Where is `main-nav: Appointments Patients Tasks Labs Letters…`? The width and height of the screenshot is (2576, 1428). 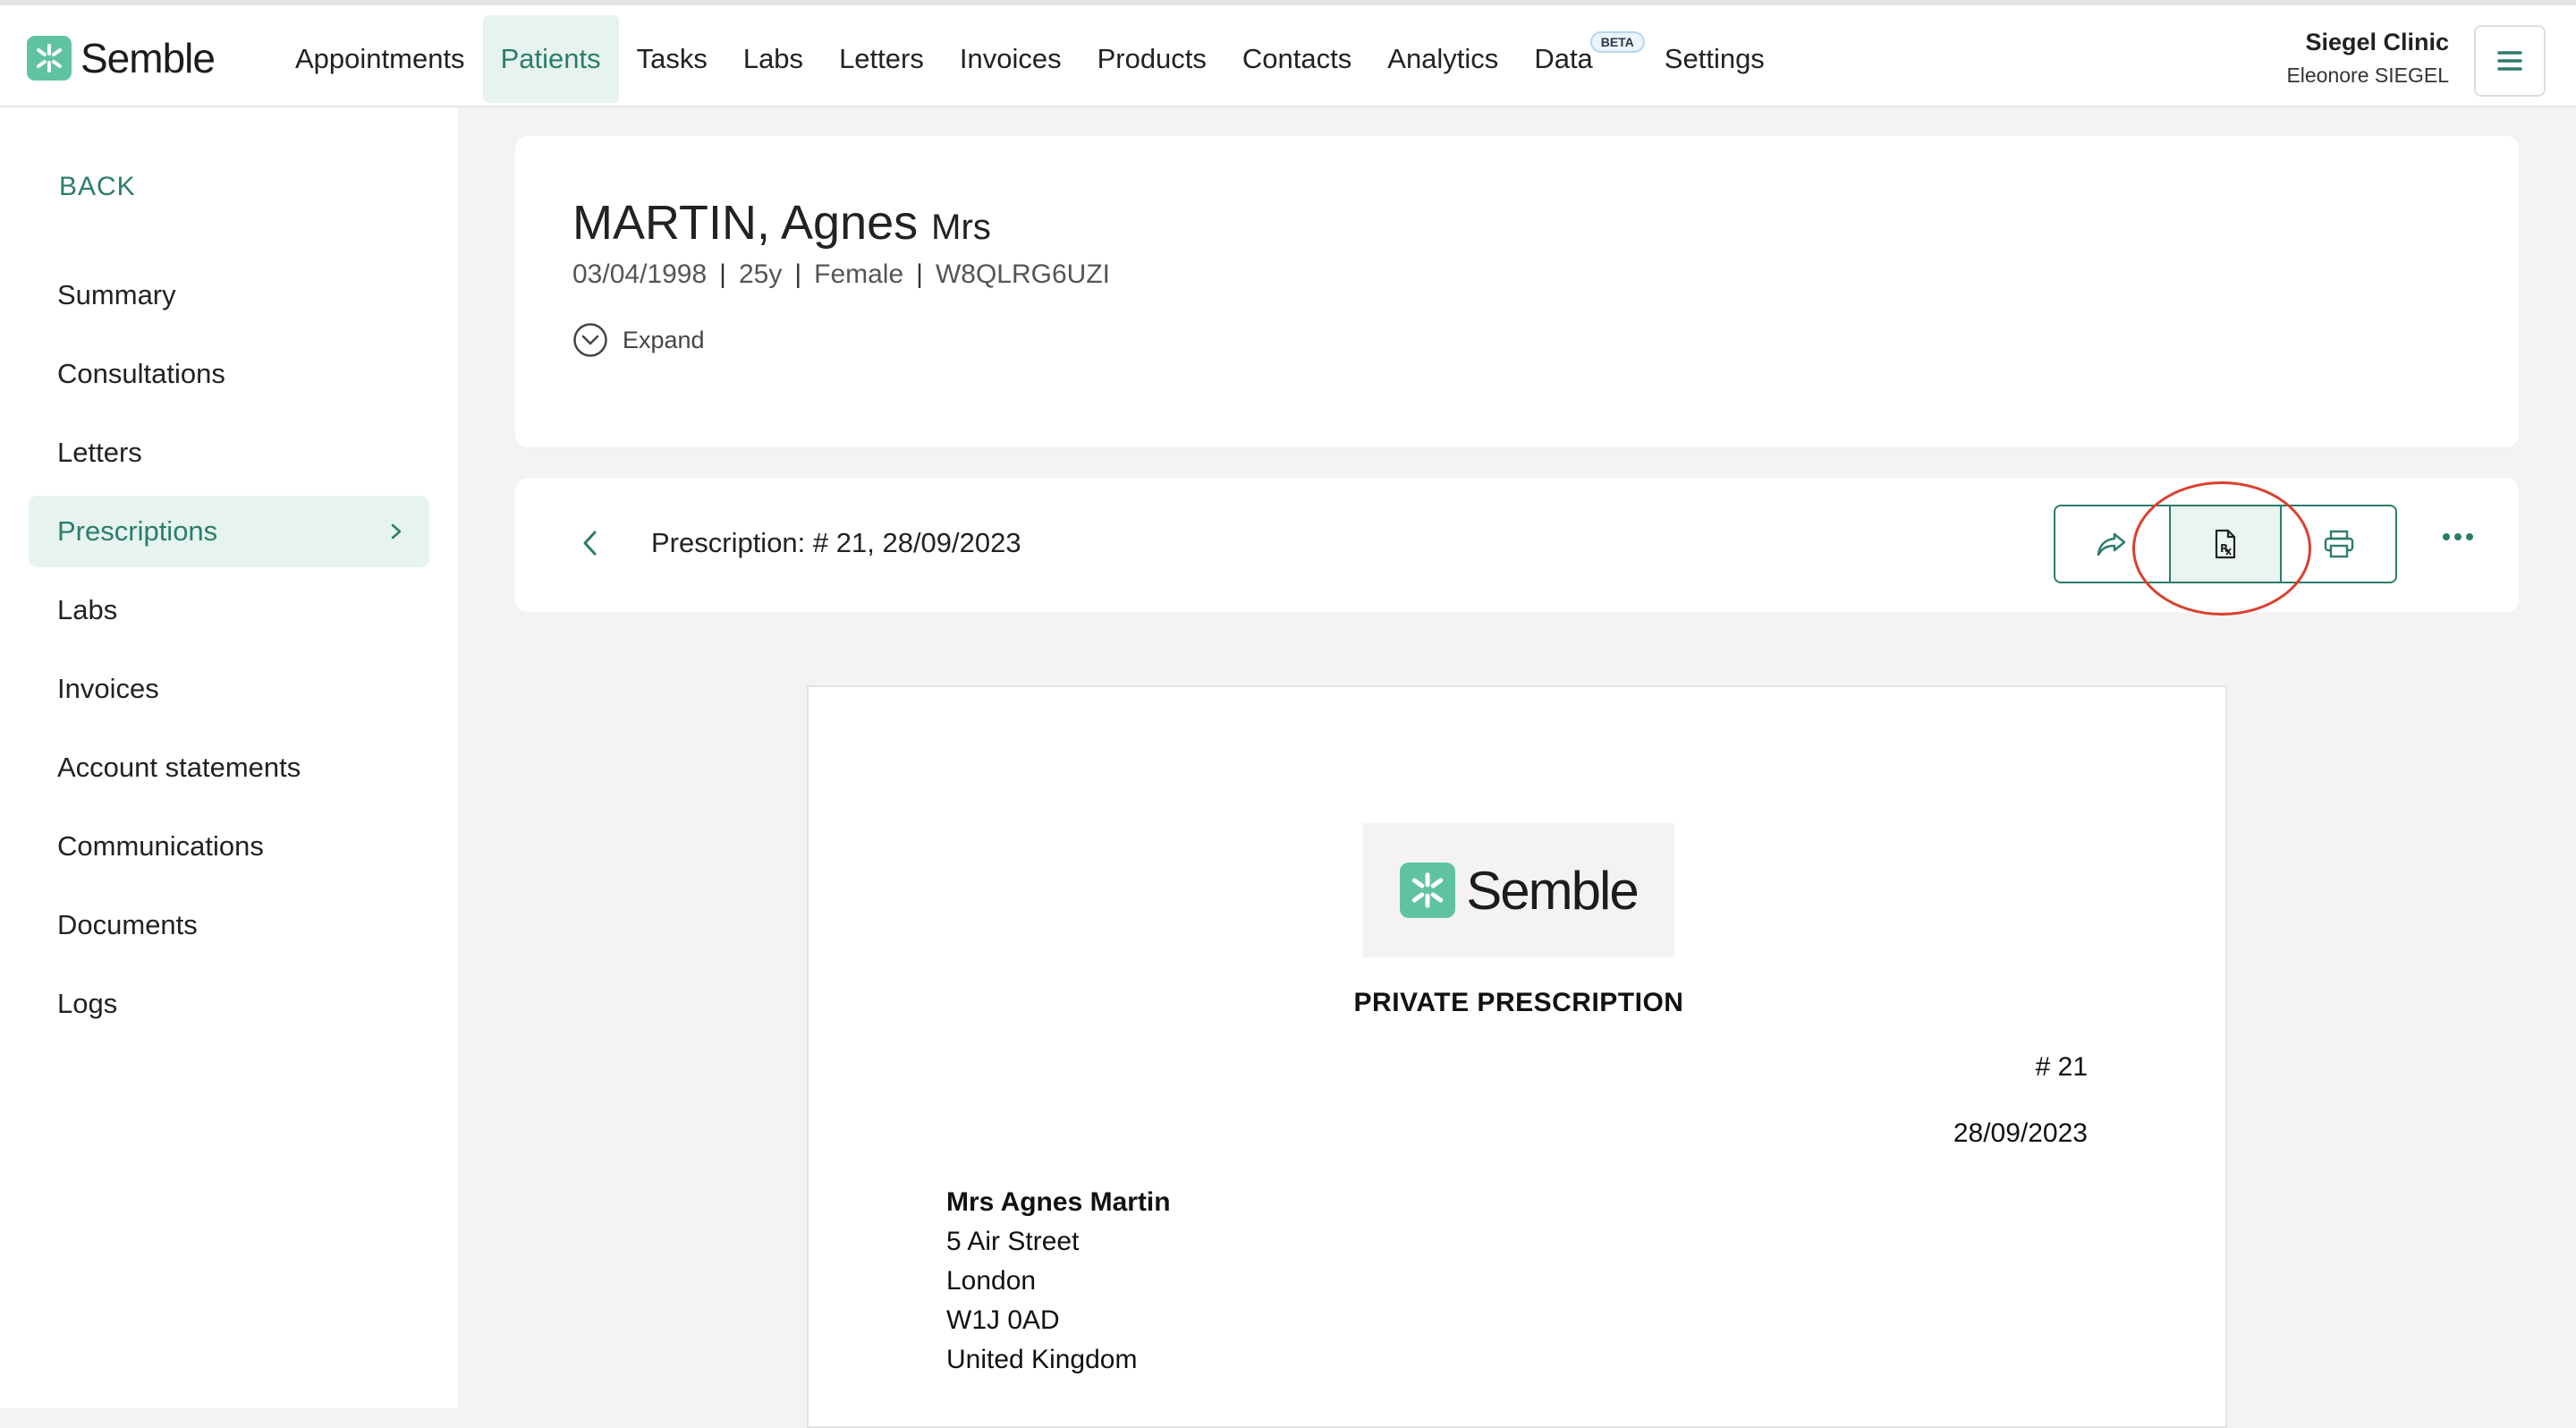
main-nav: Appointments Patients Tasks Labs Letters… is located at coordinates (1030, 59).